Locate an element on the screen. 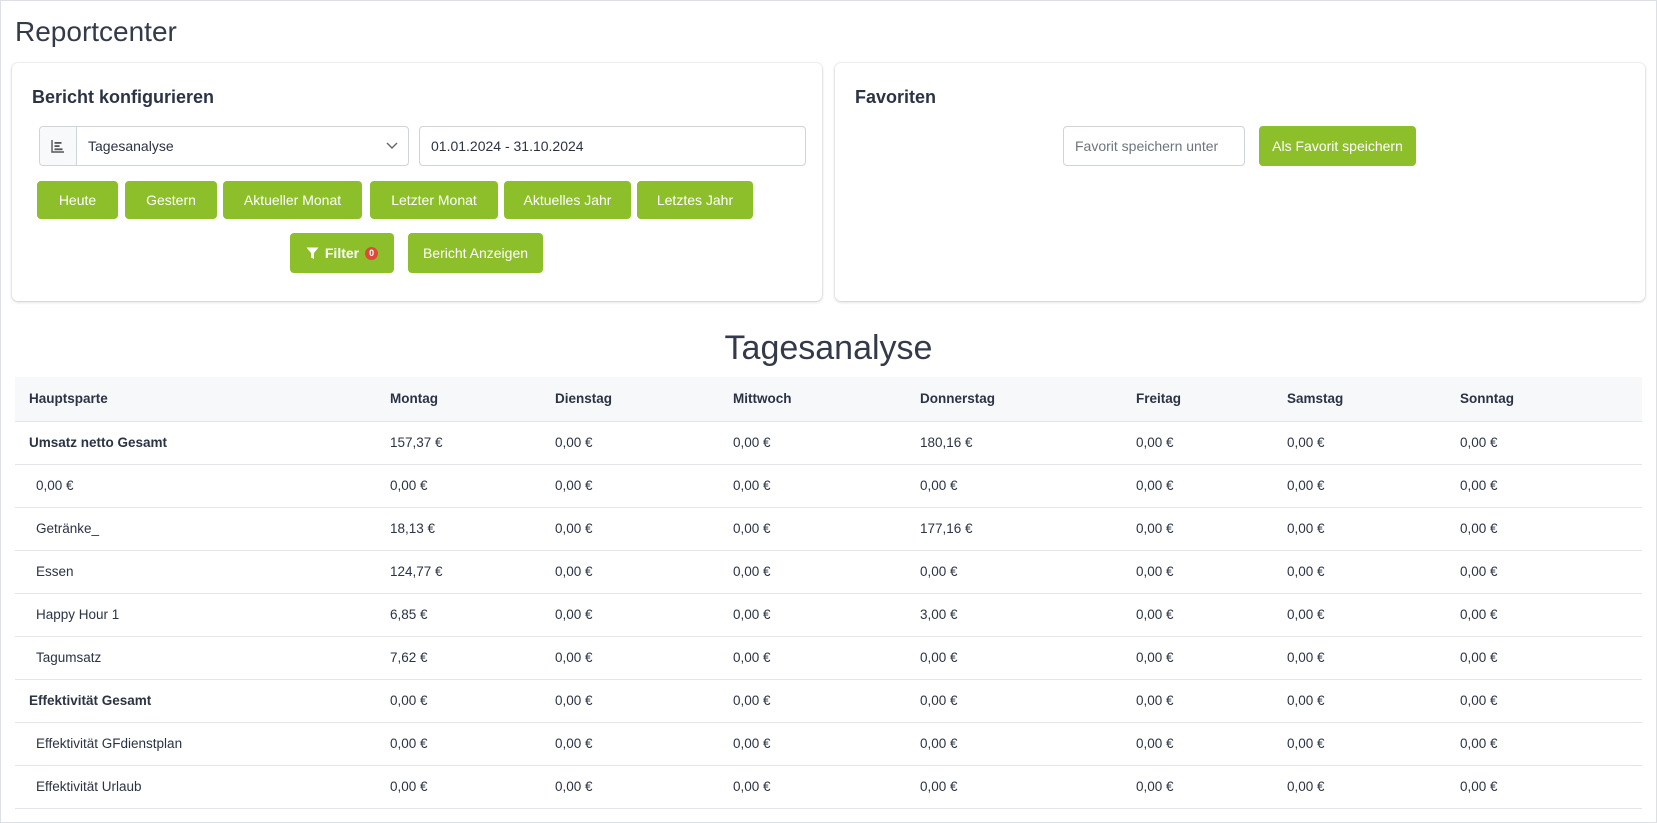  filter-icon is located at coordinates (312, 253).